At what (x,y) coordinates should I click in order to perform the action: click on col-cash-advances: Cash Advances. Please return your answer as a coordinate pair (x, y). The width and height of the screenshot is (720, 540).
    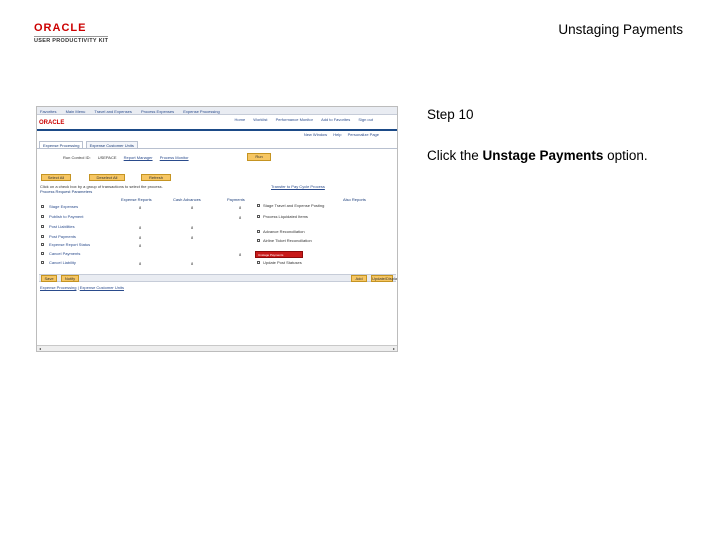
    Looking at the image, I should click on (187, 199).